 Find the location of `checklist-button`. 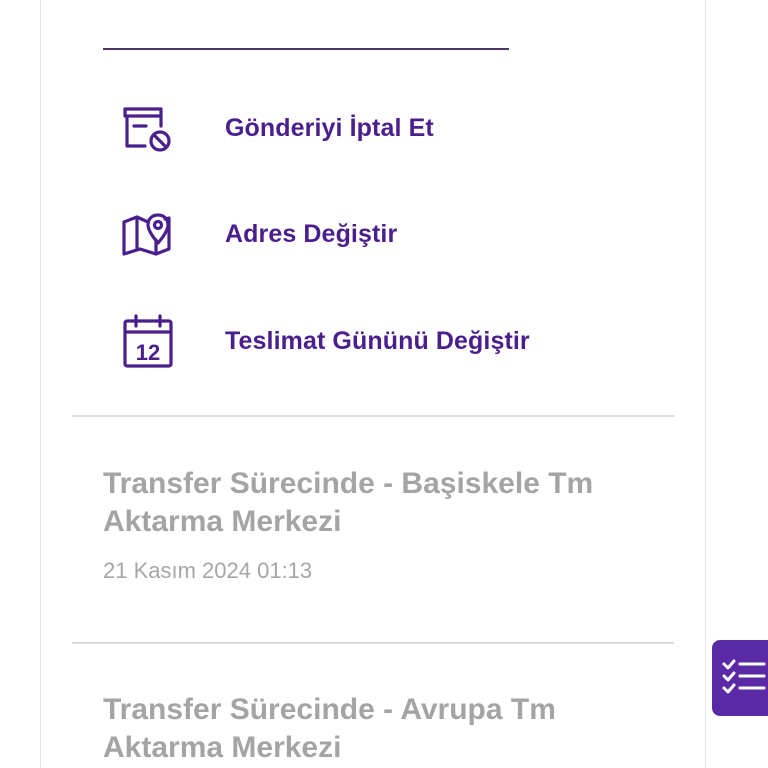

checklist-button is located at coordinates (740, 678).